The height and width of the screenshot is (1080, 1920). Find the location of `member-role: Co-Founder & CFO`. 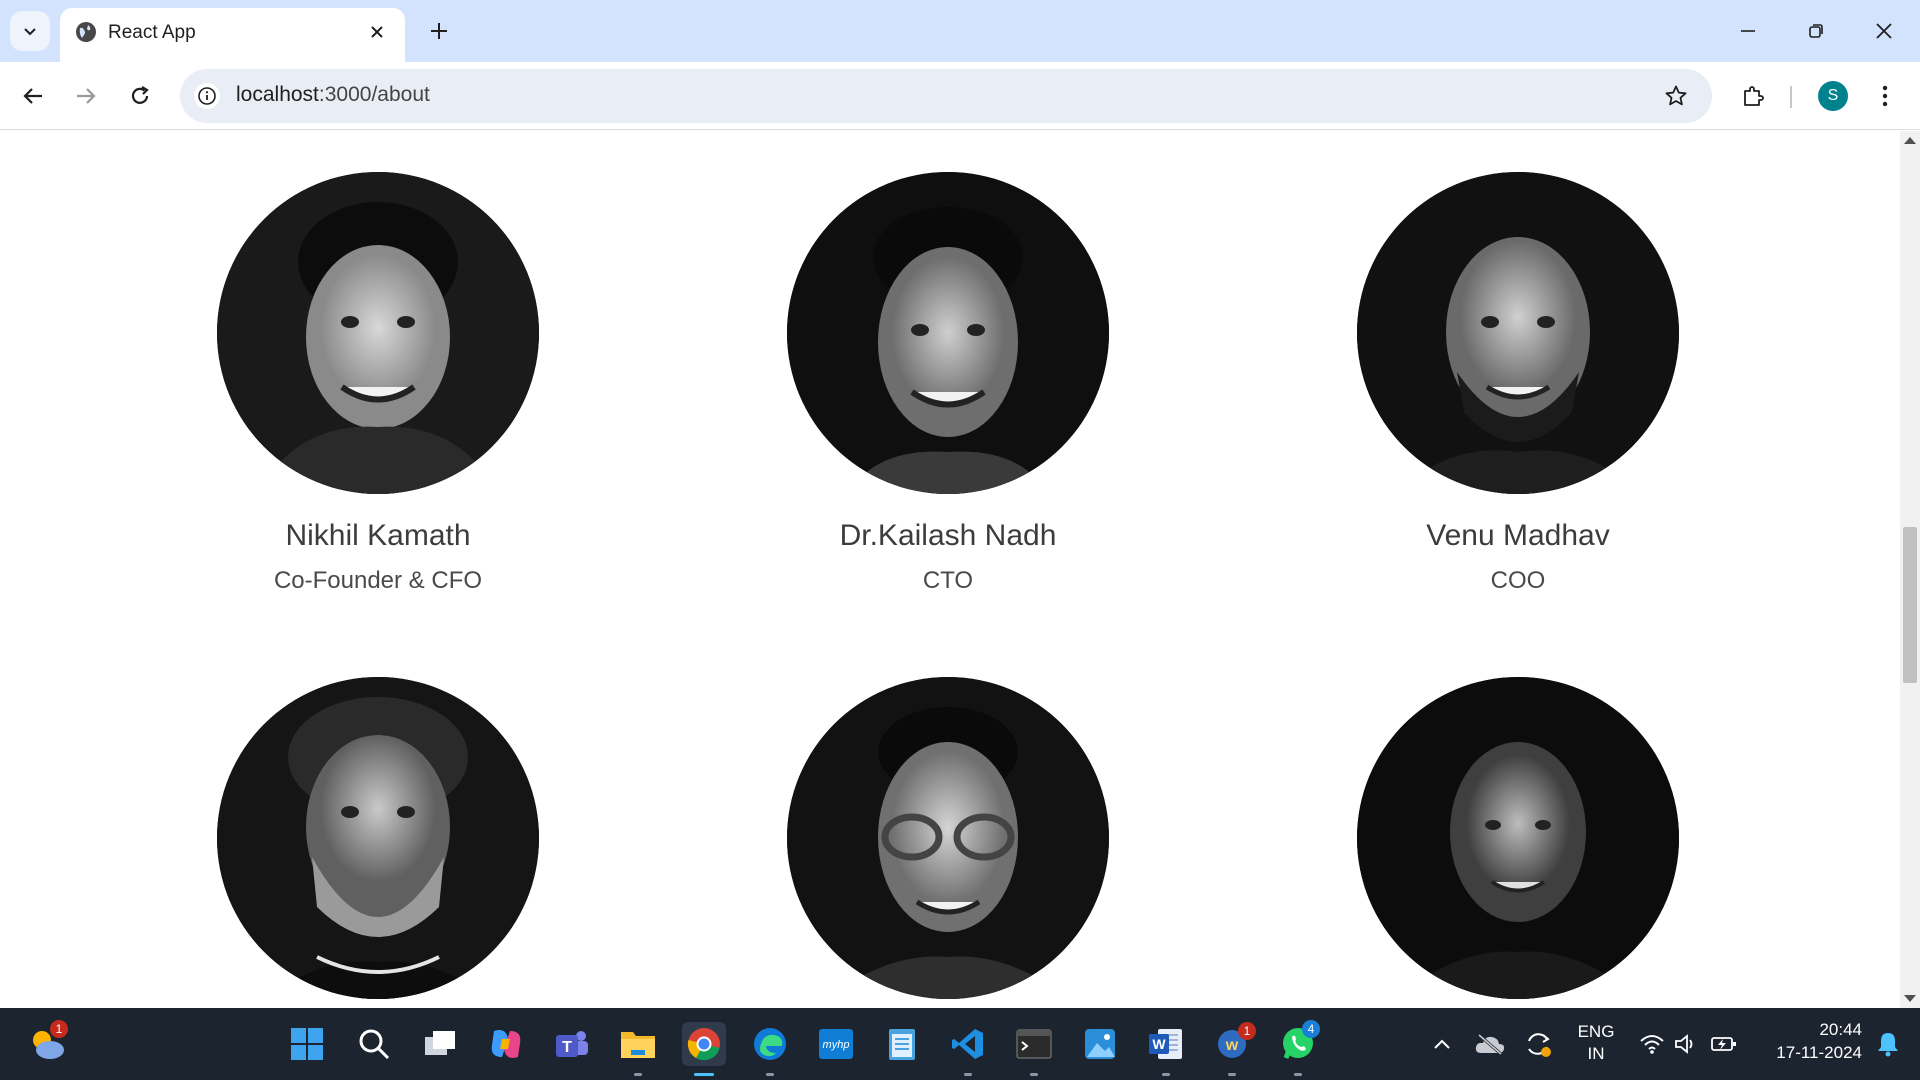

member-role: Co-Founder & CFO is located at coordinates (378, 580).